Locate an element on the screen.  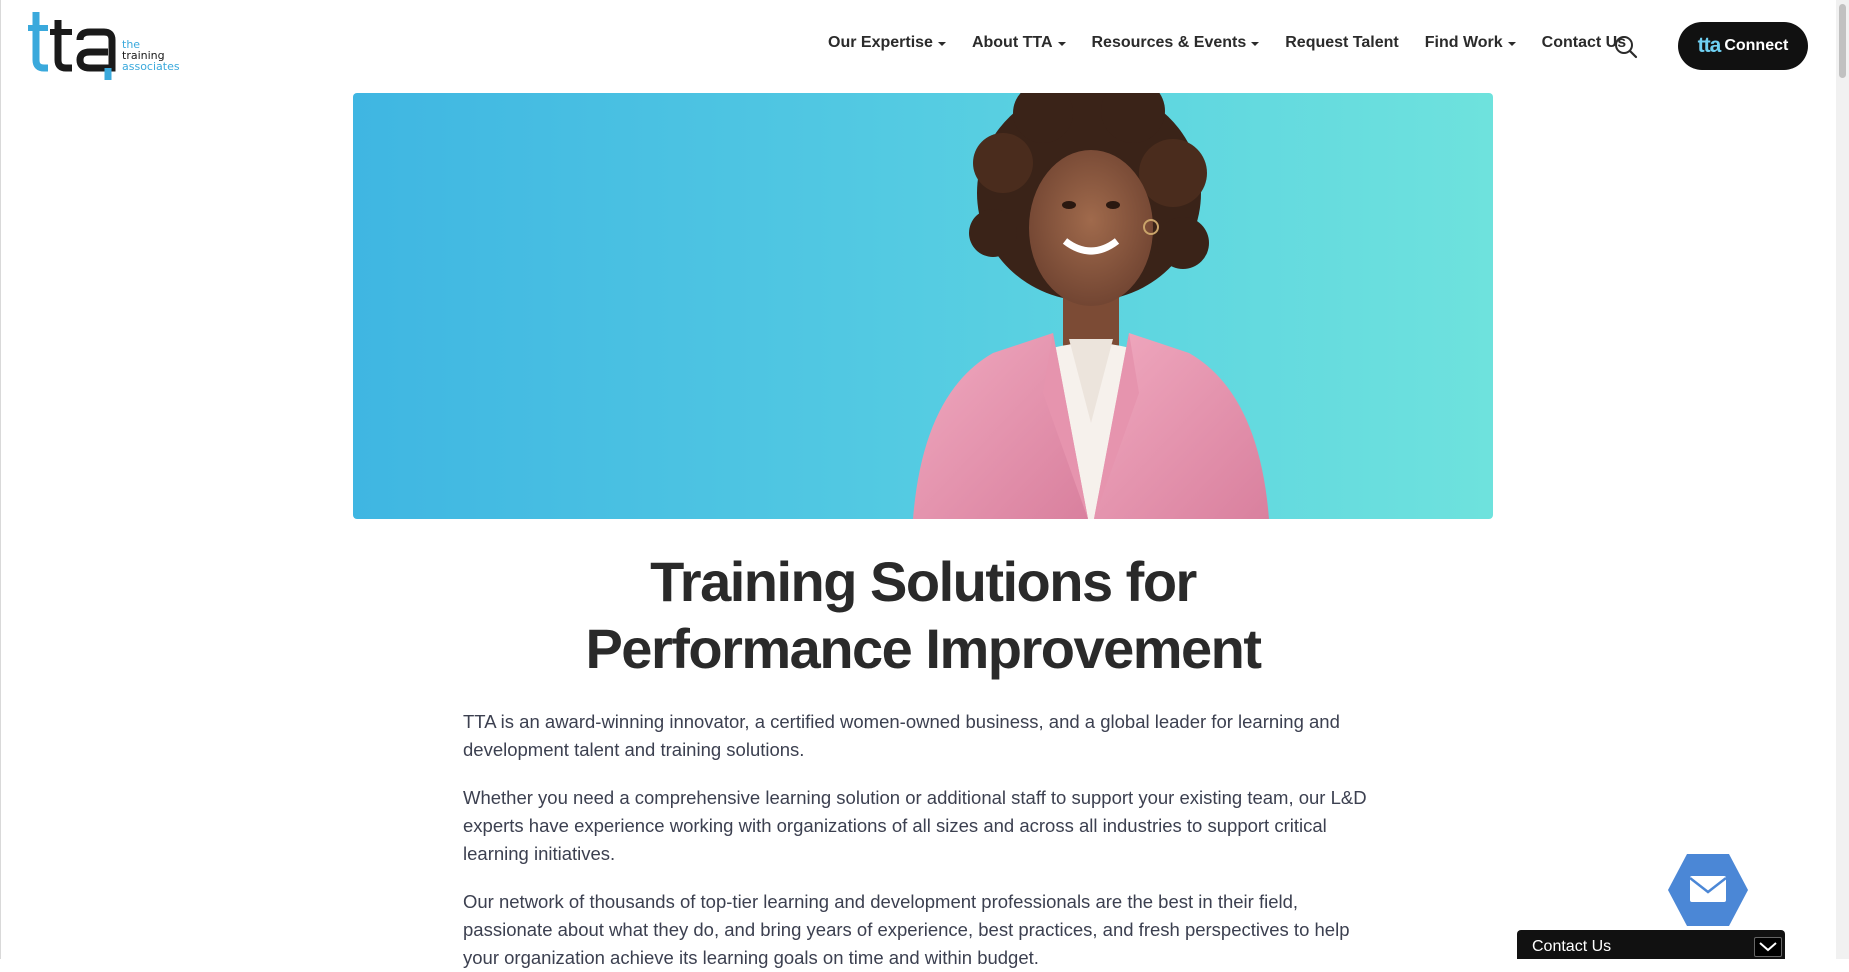
page-left-border is located at coordinates (0, 479).